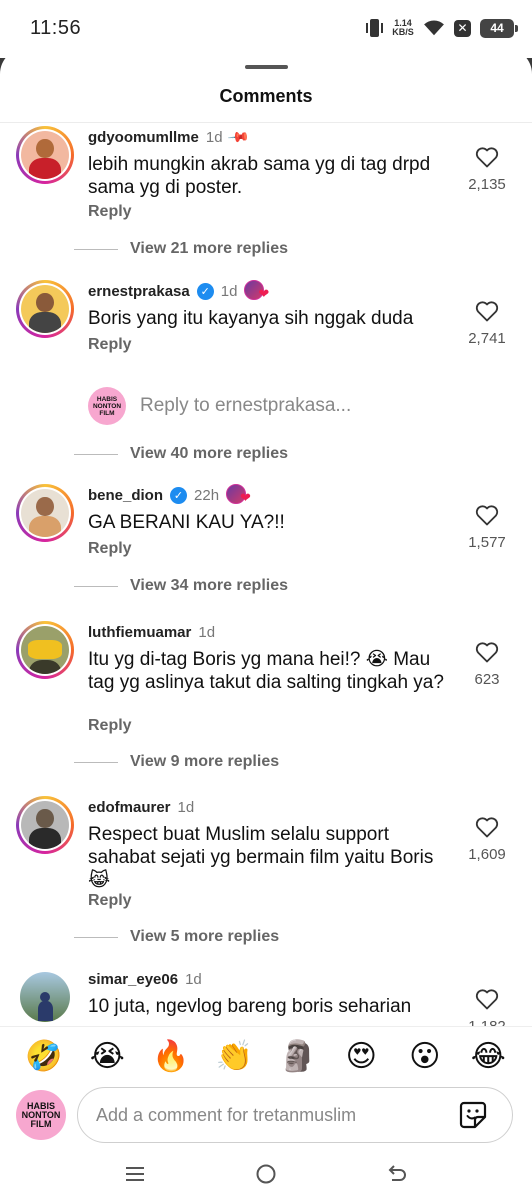  I want to click on emoji-clap: 👏, so click(234, 1056).